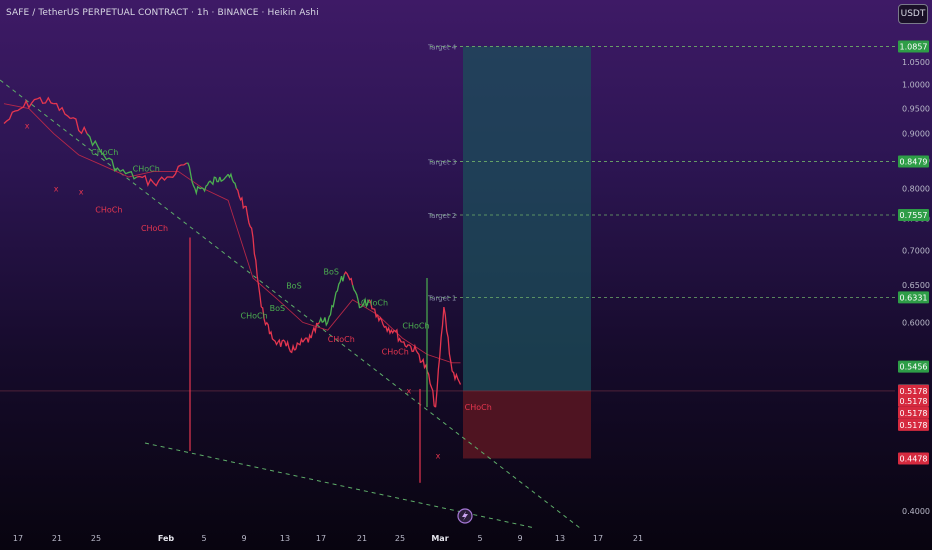 Image resolution: width=932 pixels, height=550 pixels. I want to click on y-tick-label: 1.0000, so click(916, 85).